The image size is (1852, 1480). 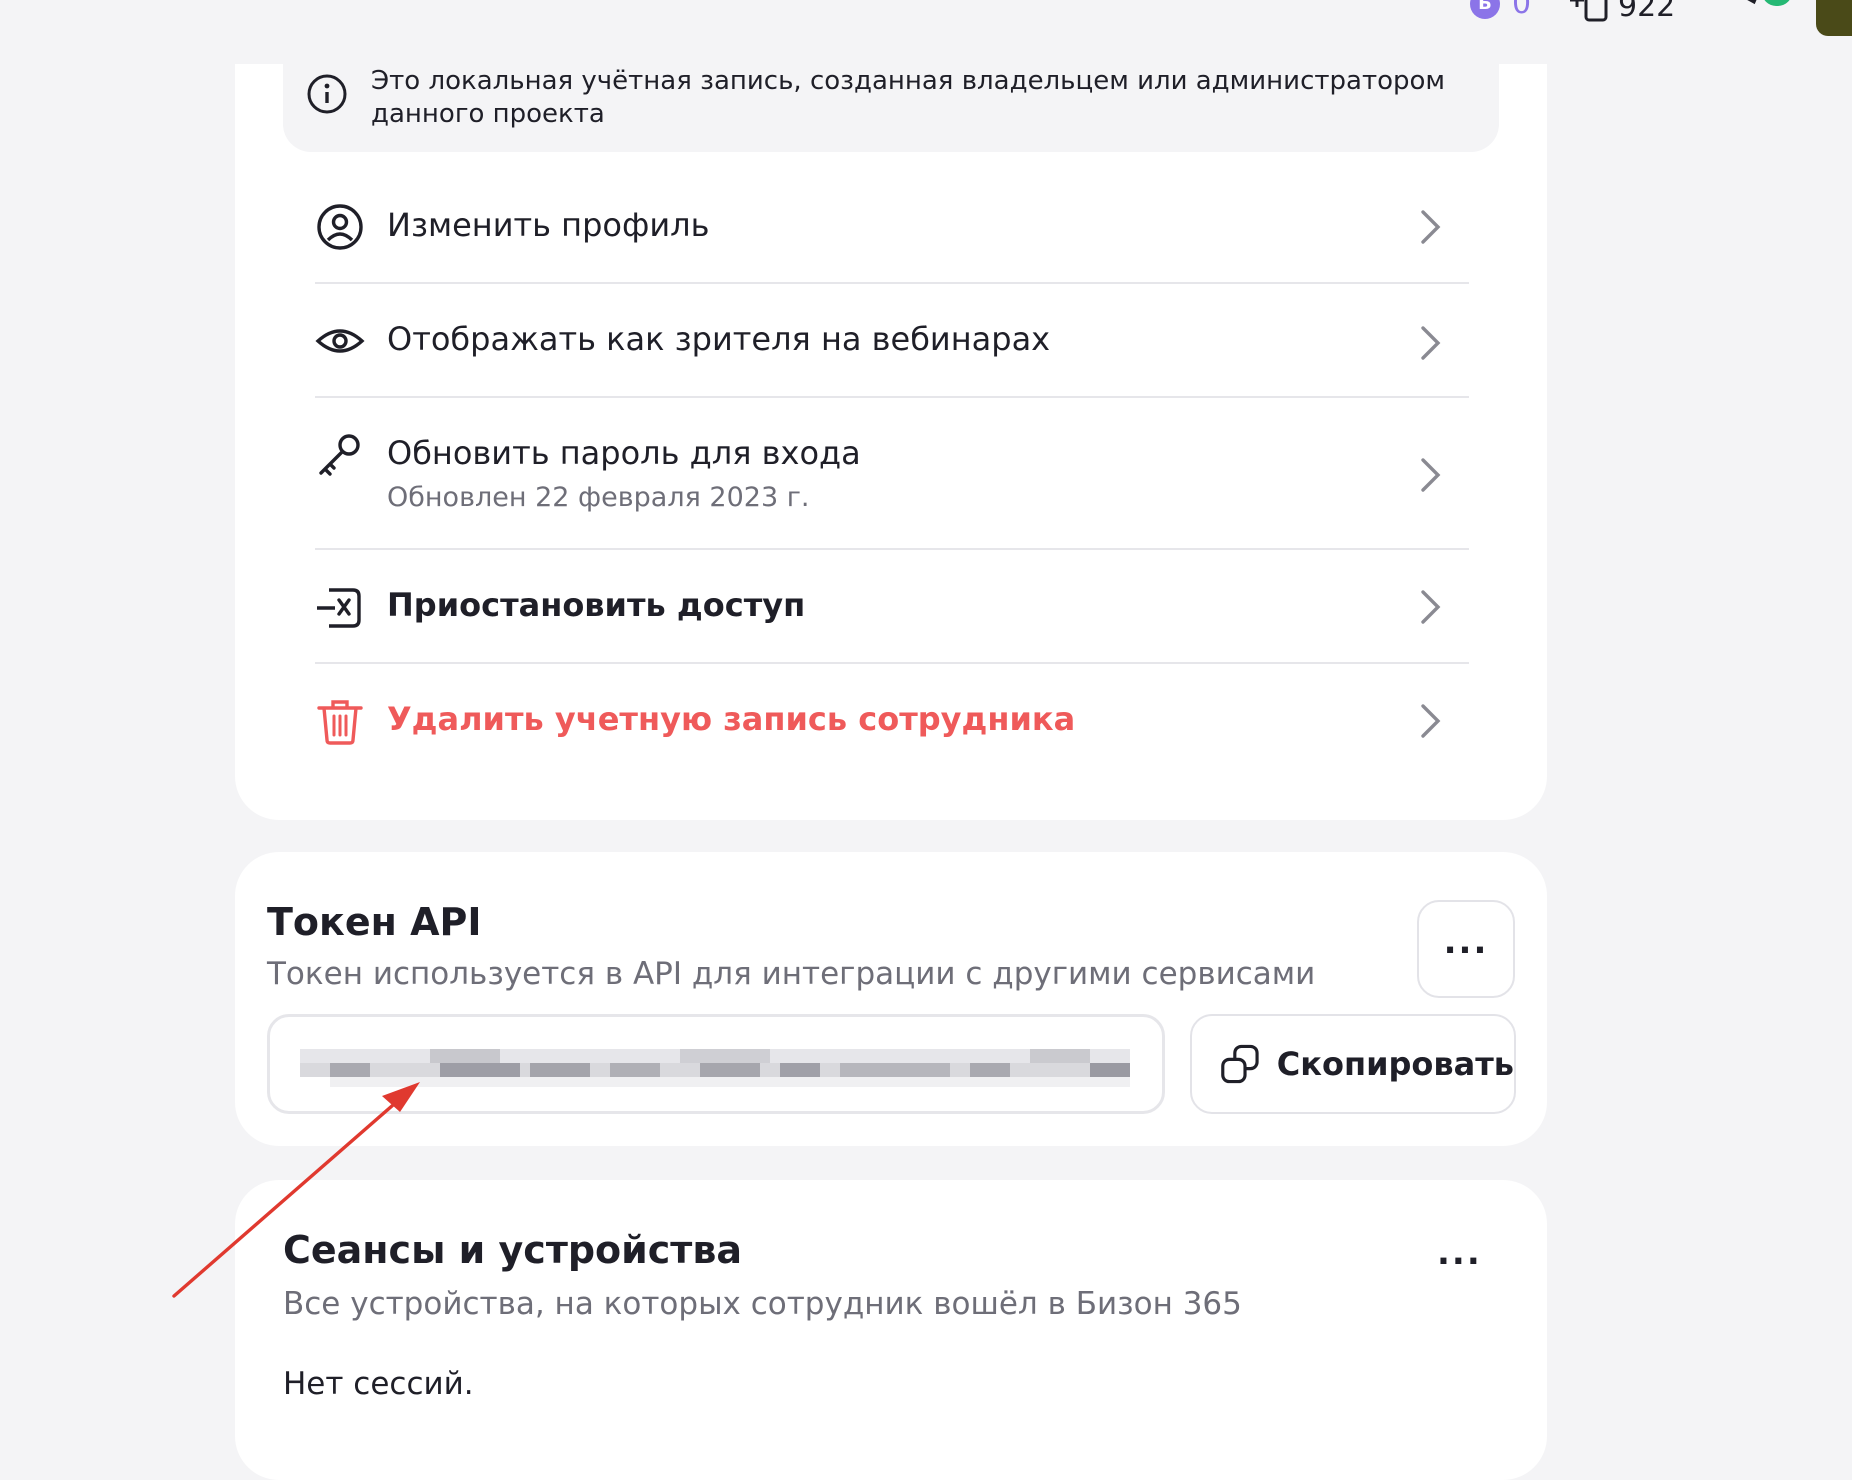 What do you see at coordinates (596, 605) in the screenshot?
I see `suspend-access-label: Приостановить доступ` at bounding box center [596, 605].